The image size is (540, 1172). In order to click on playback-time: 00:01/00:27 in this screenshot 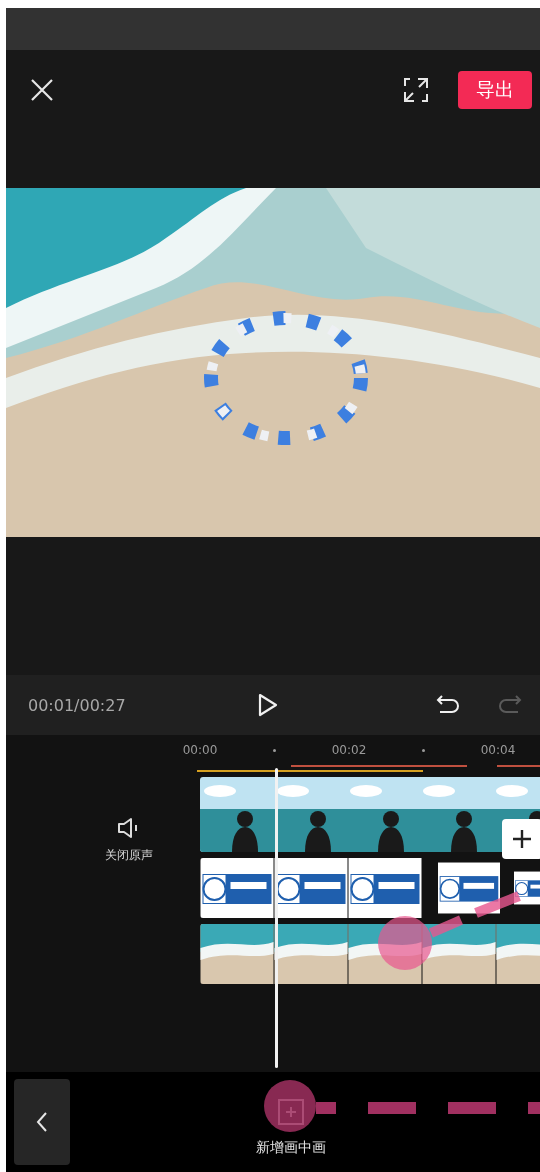, I will do `click(77, 705)`.